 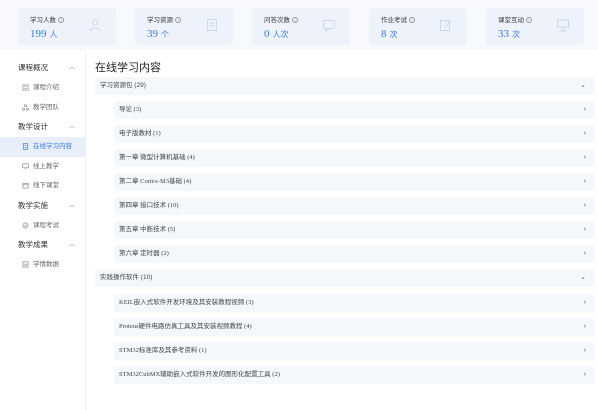 What do you see at coordinates (212, 25) in the screenshot?
I see `document-icon` at bounding box center [212, 25].